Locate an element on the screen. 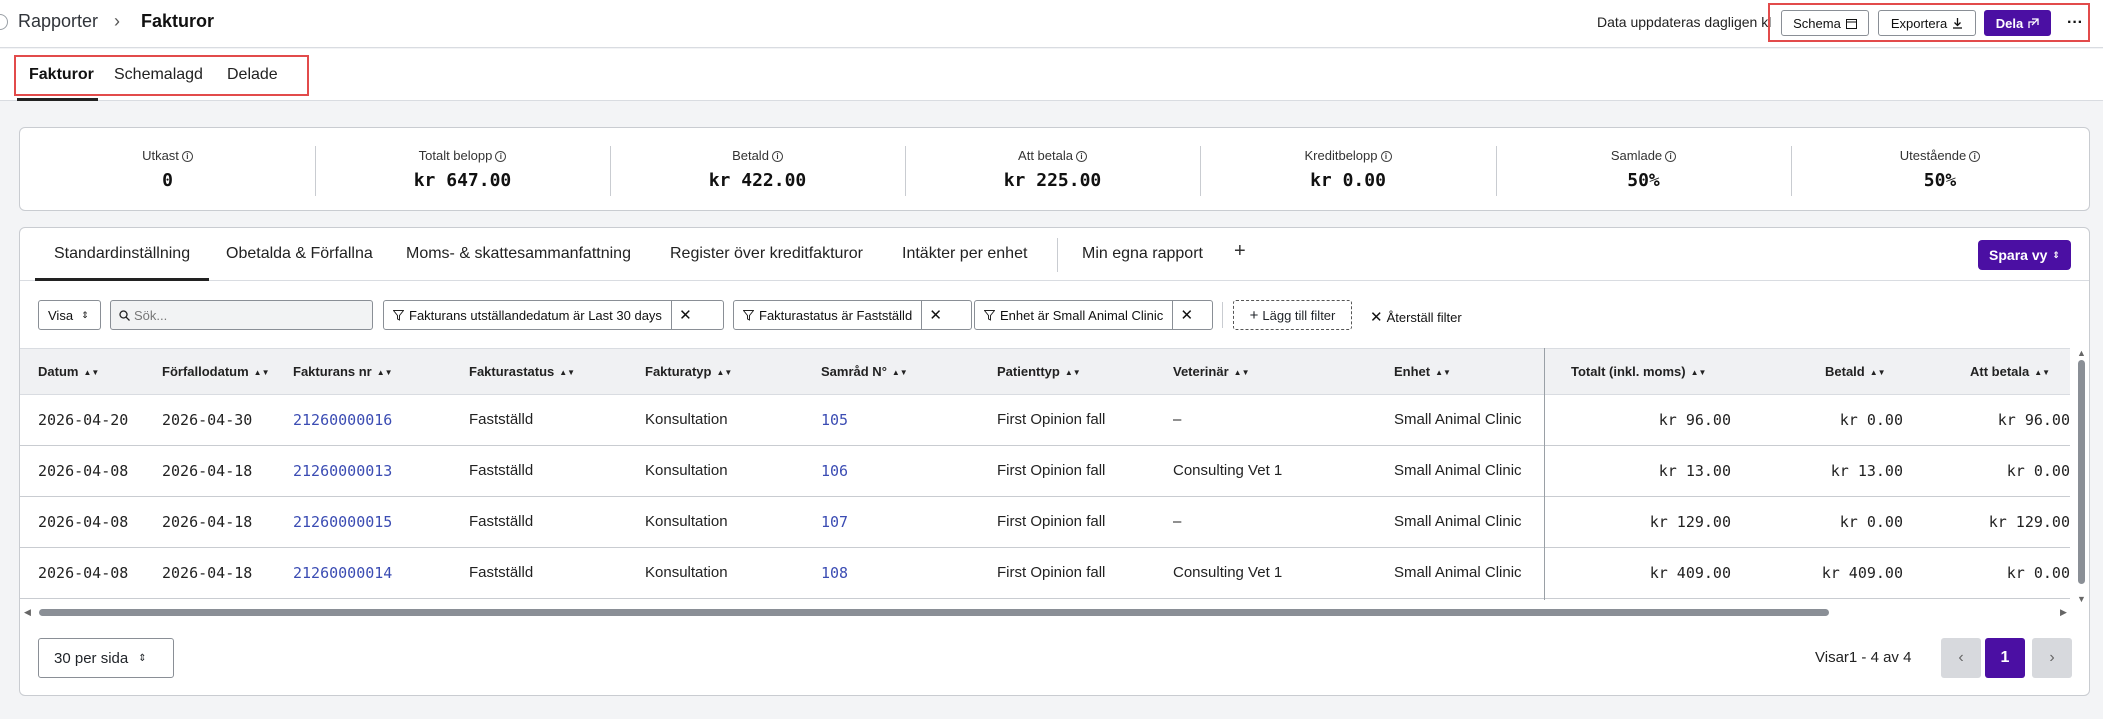 Image resolution: width=2103 pixels, height=719 pixels. column-header-fakturastatus: Fakturastatus ▲▼ is located at coordinates (522, 371).